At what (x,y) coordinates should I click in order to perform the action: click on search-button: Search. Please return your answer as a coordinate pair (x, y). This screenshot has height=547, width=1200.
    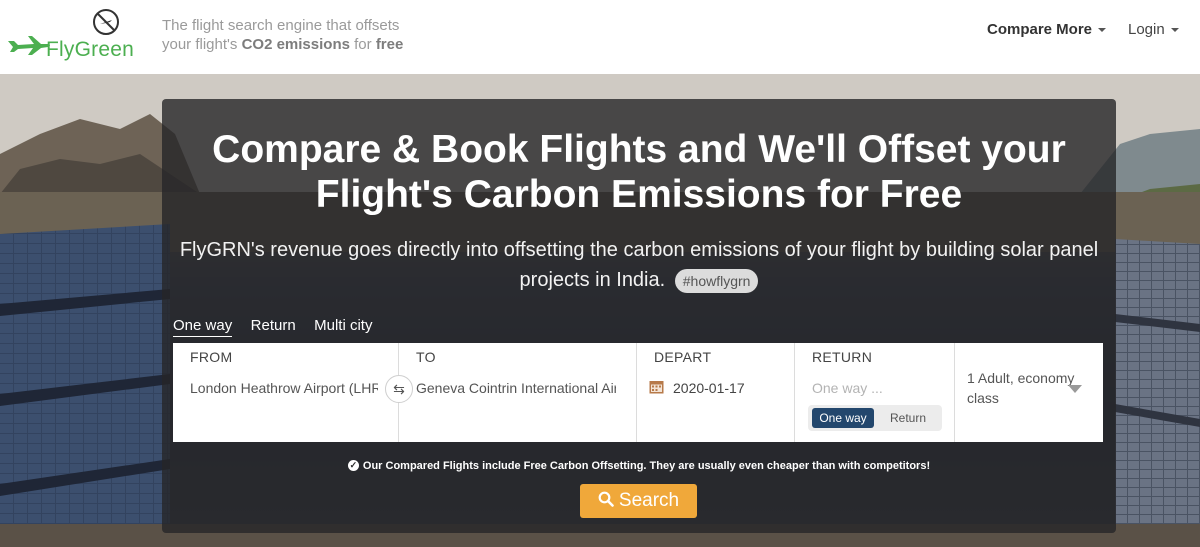
    Looking at the image, I should click on (638, 501).